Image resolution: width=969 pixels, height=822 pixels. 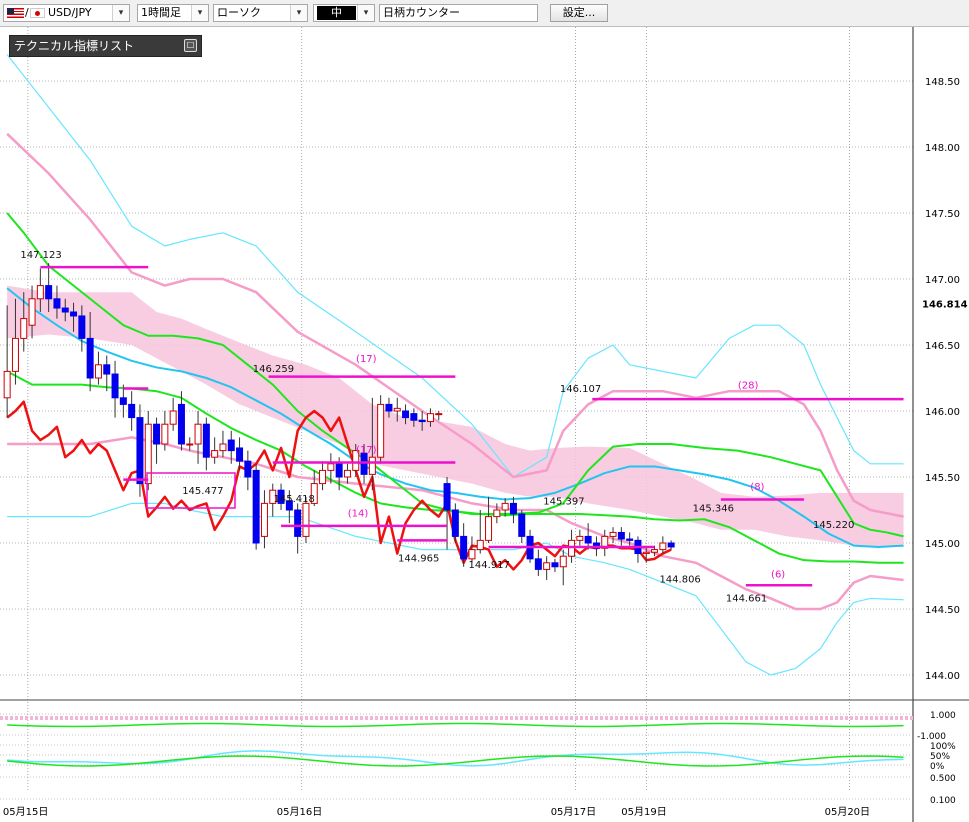 What do you see at coordinates (945, 305) in the screenshot?
I see `current-price-label: 146.814` at bounding box center [945, 305].